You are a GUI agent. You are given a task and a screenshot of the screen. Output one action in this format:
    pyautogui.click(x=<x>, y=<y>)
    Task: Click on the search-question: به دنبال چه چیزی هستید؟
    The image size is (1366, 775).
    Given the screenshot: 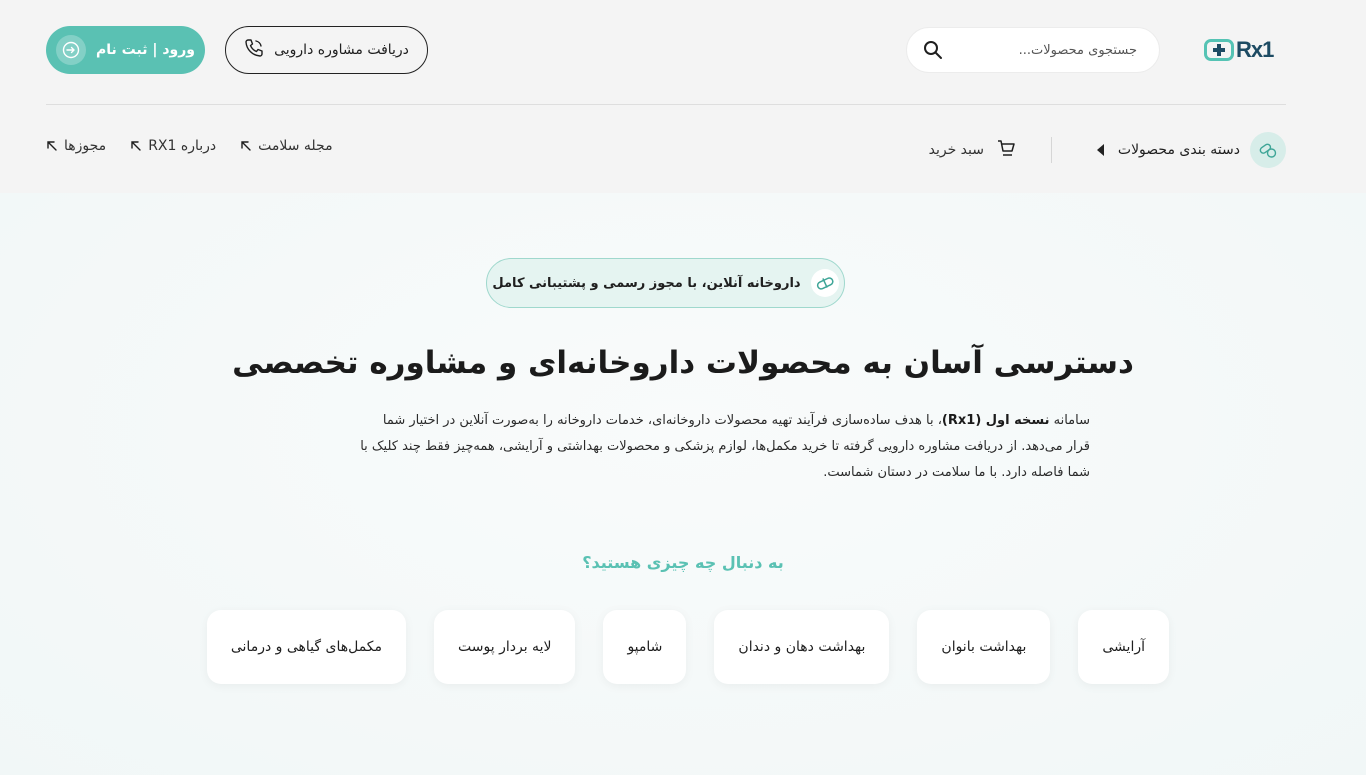 What is the action you would take?
    pyautogui.click(x=683, y=562)
    